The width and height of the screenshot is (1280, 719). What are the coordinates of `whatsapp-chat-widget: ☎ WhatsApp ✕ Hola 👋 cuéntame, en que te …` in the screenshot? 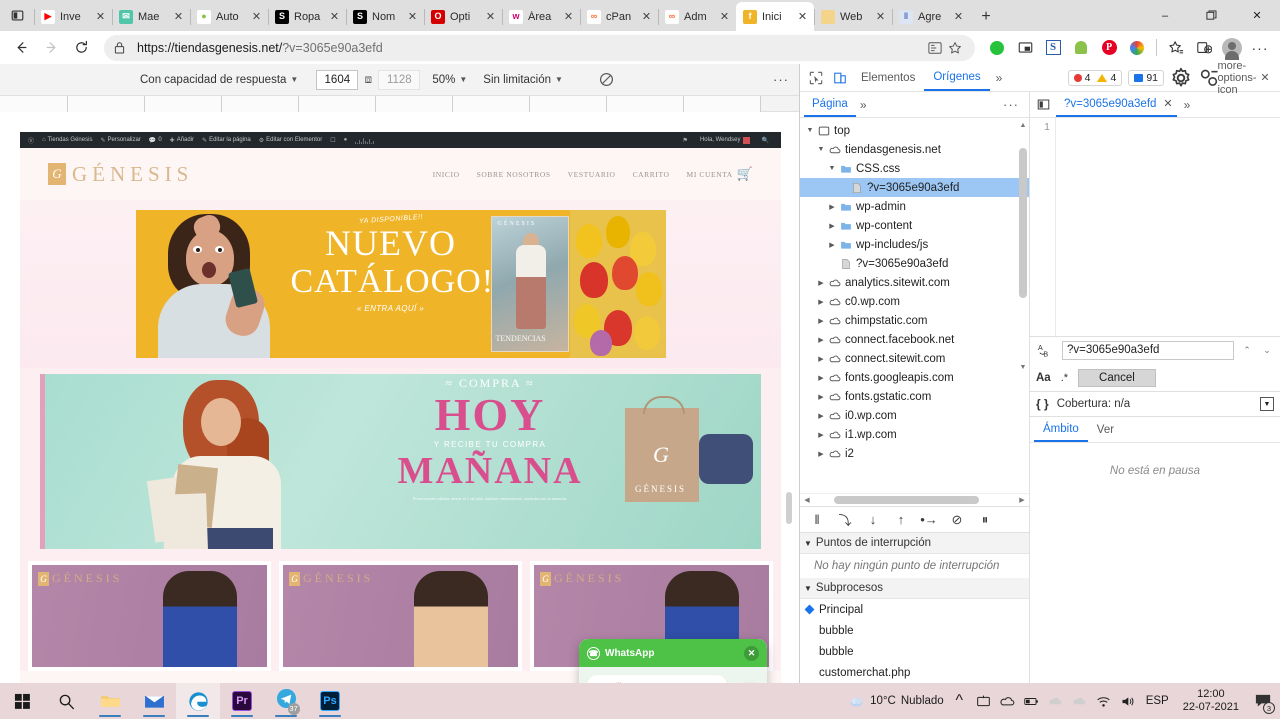 It's located at (673, 661).